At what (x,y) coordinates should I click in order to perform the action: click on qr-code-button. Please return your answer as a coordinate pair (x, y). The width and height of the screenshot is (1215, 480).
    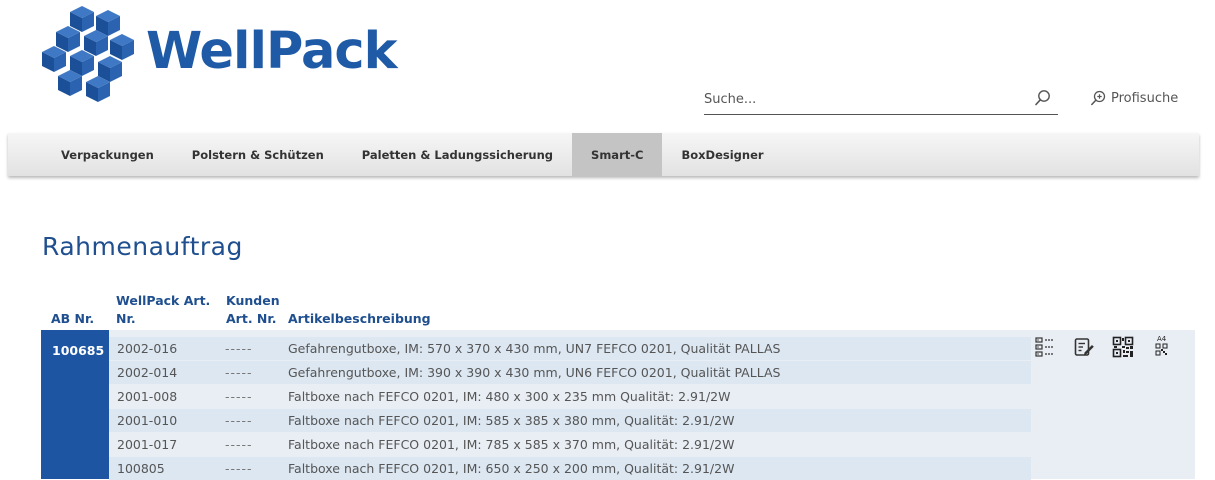
    Looking at the image, I should click on (1123, 347).